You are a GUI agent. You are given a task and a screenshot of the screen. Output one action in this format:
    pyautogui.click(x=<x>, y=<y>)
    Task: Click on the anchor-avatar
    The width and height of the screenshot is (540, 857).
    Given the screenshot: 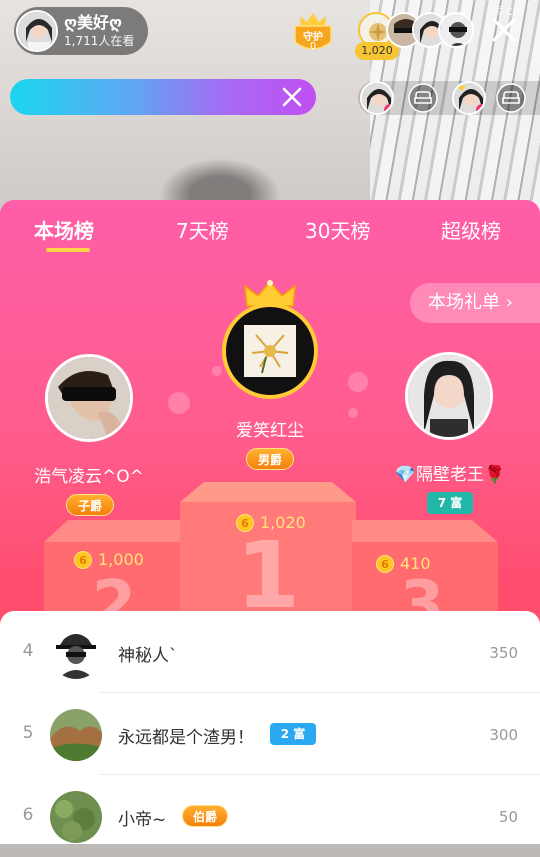 What is the action you would take?
    pyautogui.click(x=37, y=31)
    